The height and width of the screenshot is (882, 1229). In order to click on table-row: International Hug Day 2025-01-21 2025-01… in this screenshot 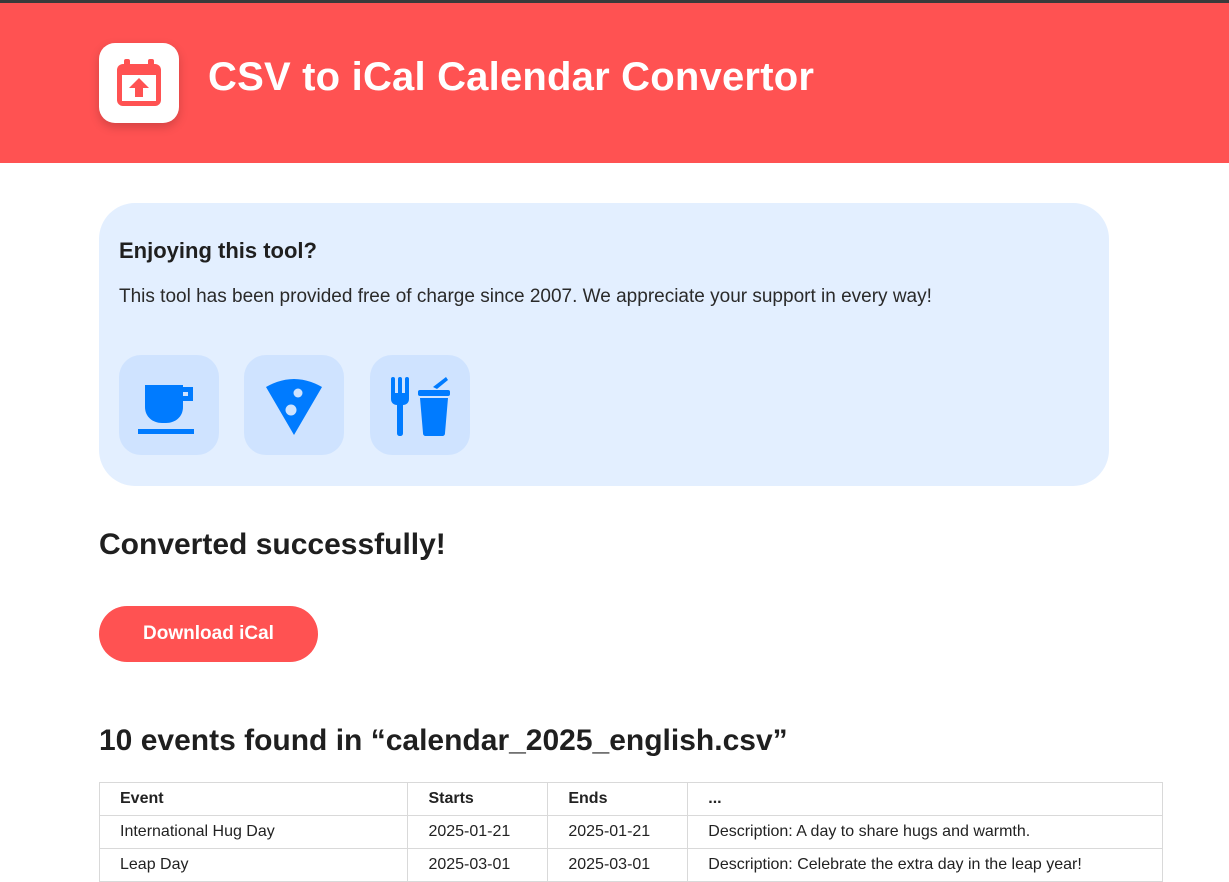, I will do `click(630, 832)`.